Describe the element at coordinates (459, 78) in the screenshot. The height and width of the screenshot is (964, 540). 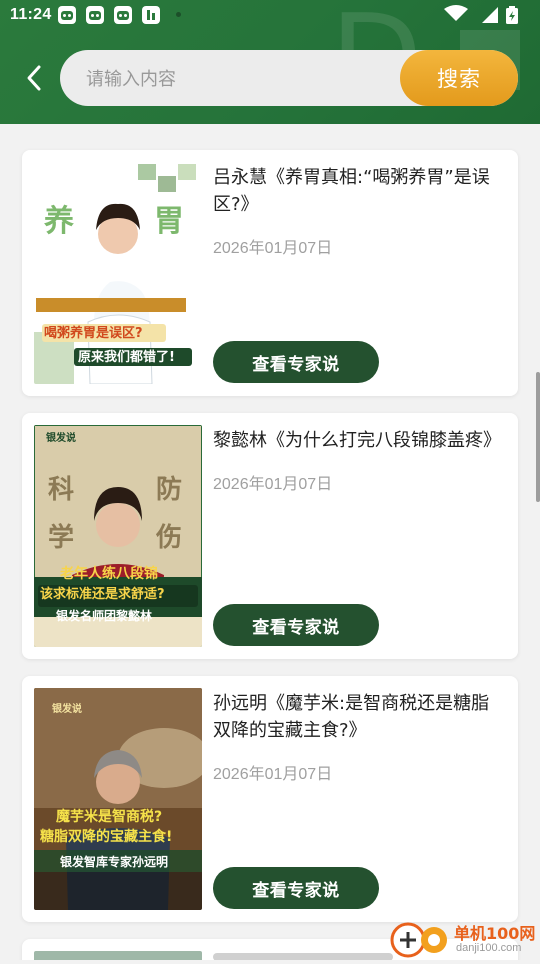
I see `search-button: 搜索` at that location.